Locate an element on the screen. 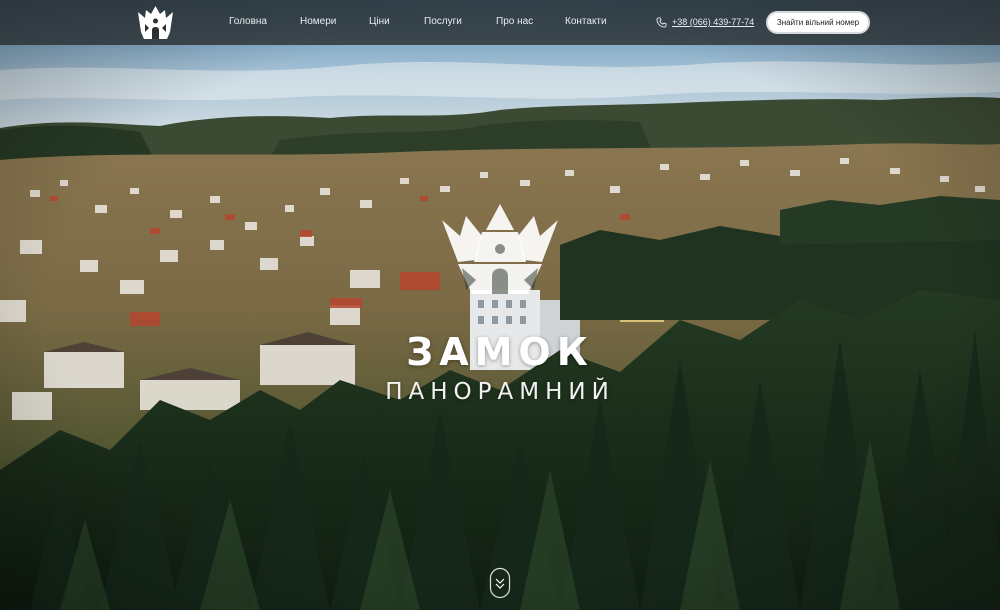 This screenshot has width=1000, height=610. nav-item-rooms: Номери is located at coordinates (318, 22).